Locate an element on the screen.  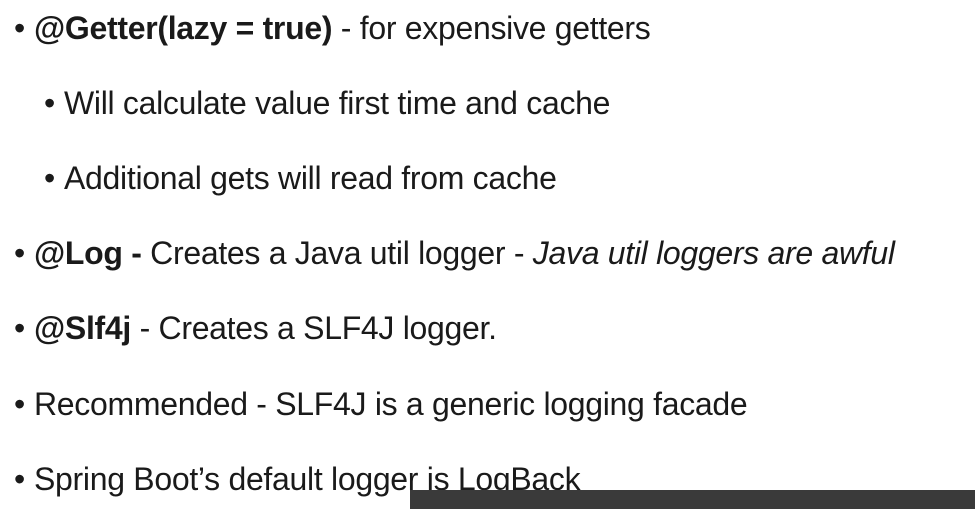
sub-bullet-cache: • Additional gets will read from cache is located at coordinates (300, 178).